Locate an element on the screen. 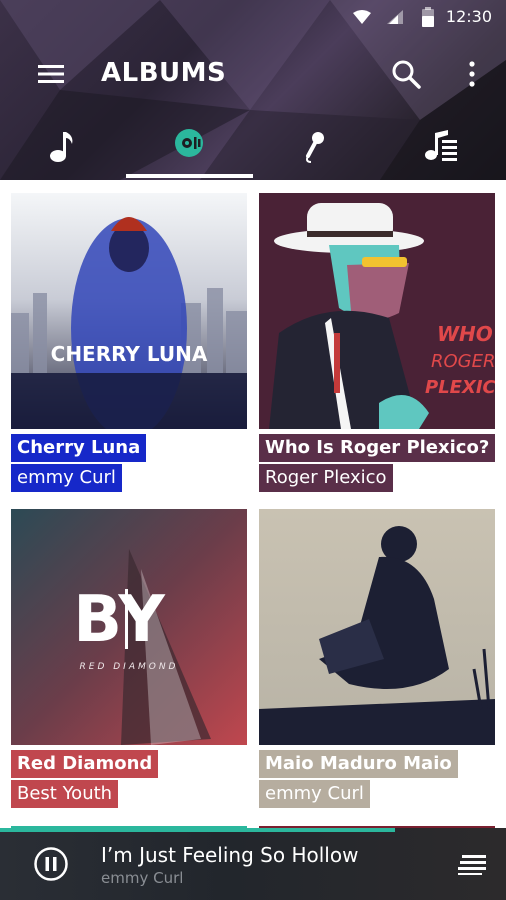  tab-bar is located at coordinates (253, 150).